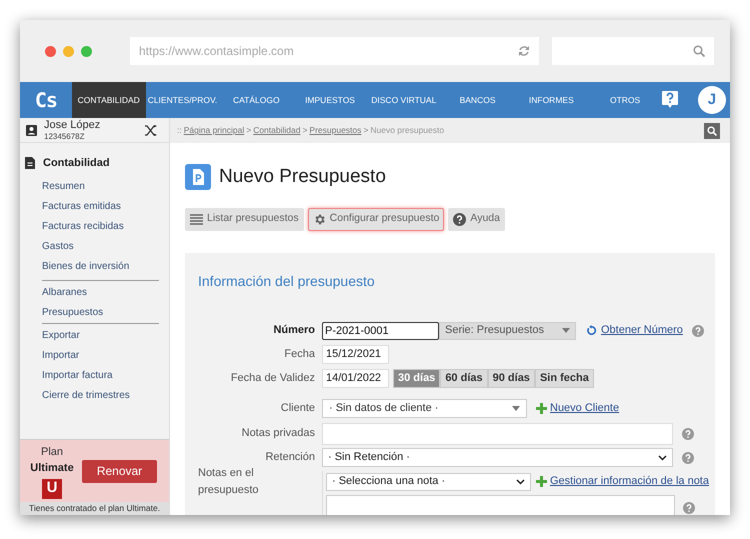 Image resolution: width=750 pixels, height=539 pixels. Describe the element at coordinates (179, 130) in the screenshot. I see `breadcrumb-prefix: ::` at that location.